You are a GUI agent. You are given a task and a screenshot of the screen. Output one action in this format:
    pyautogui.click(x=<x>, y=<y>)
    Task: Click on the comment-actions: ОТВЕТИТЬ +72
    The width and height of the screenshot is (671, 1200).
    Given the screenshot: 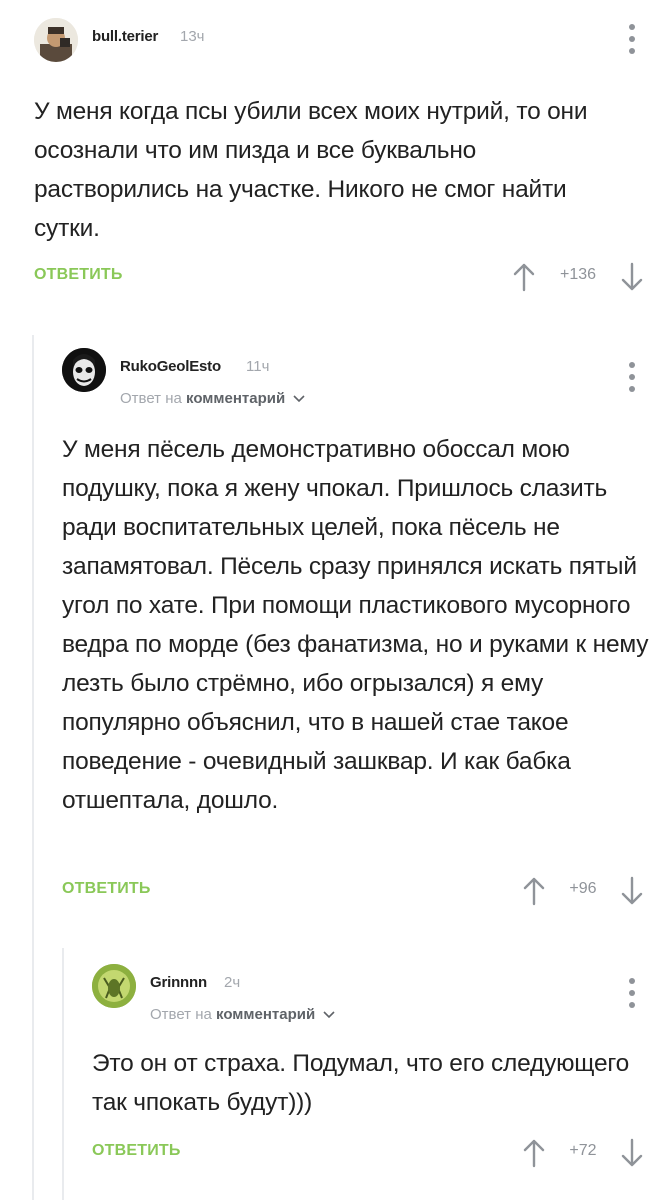 What is the action you would take?
    pyautogui.click(x=373, y=1153)
    